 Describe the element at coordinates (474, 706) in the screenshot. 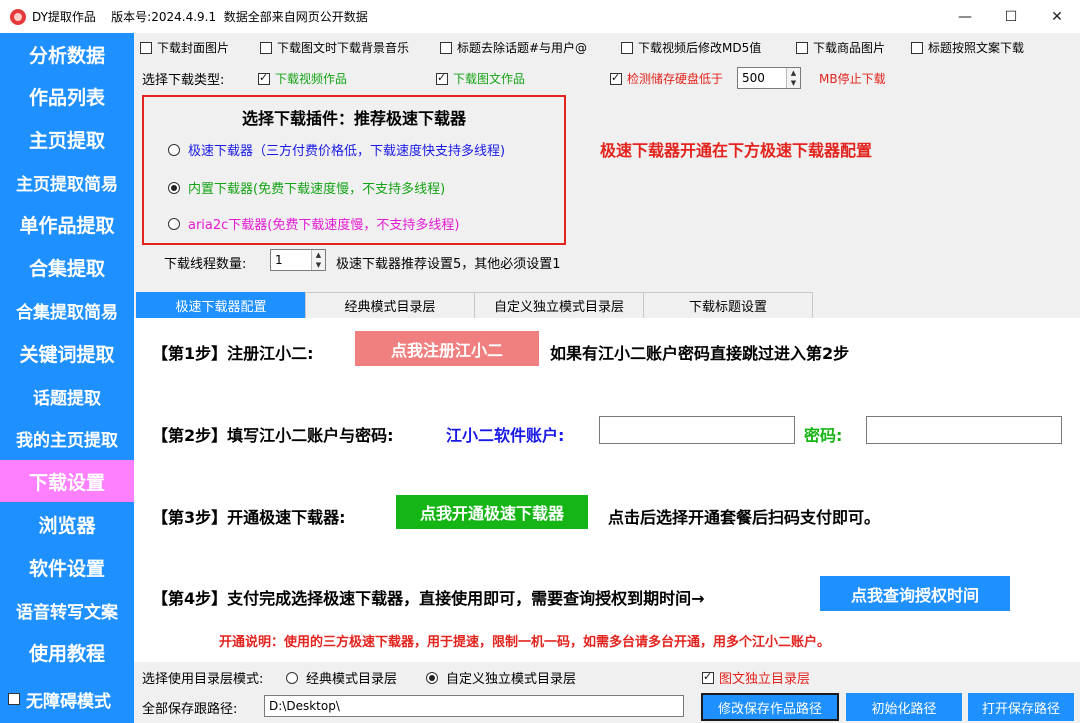

I see `save-path-input: D:\Desktop\` at that location.